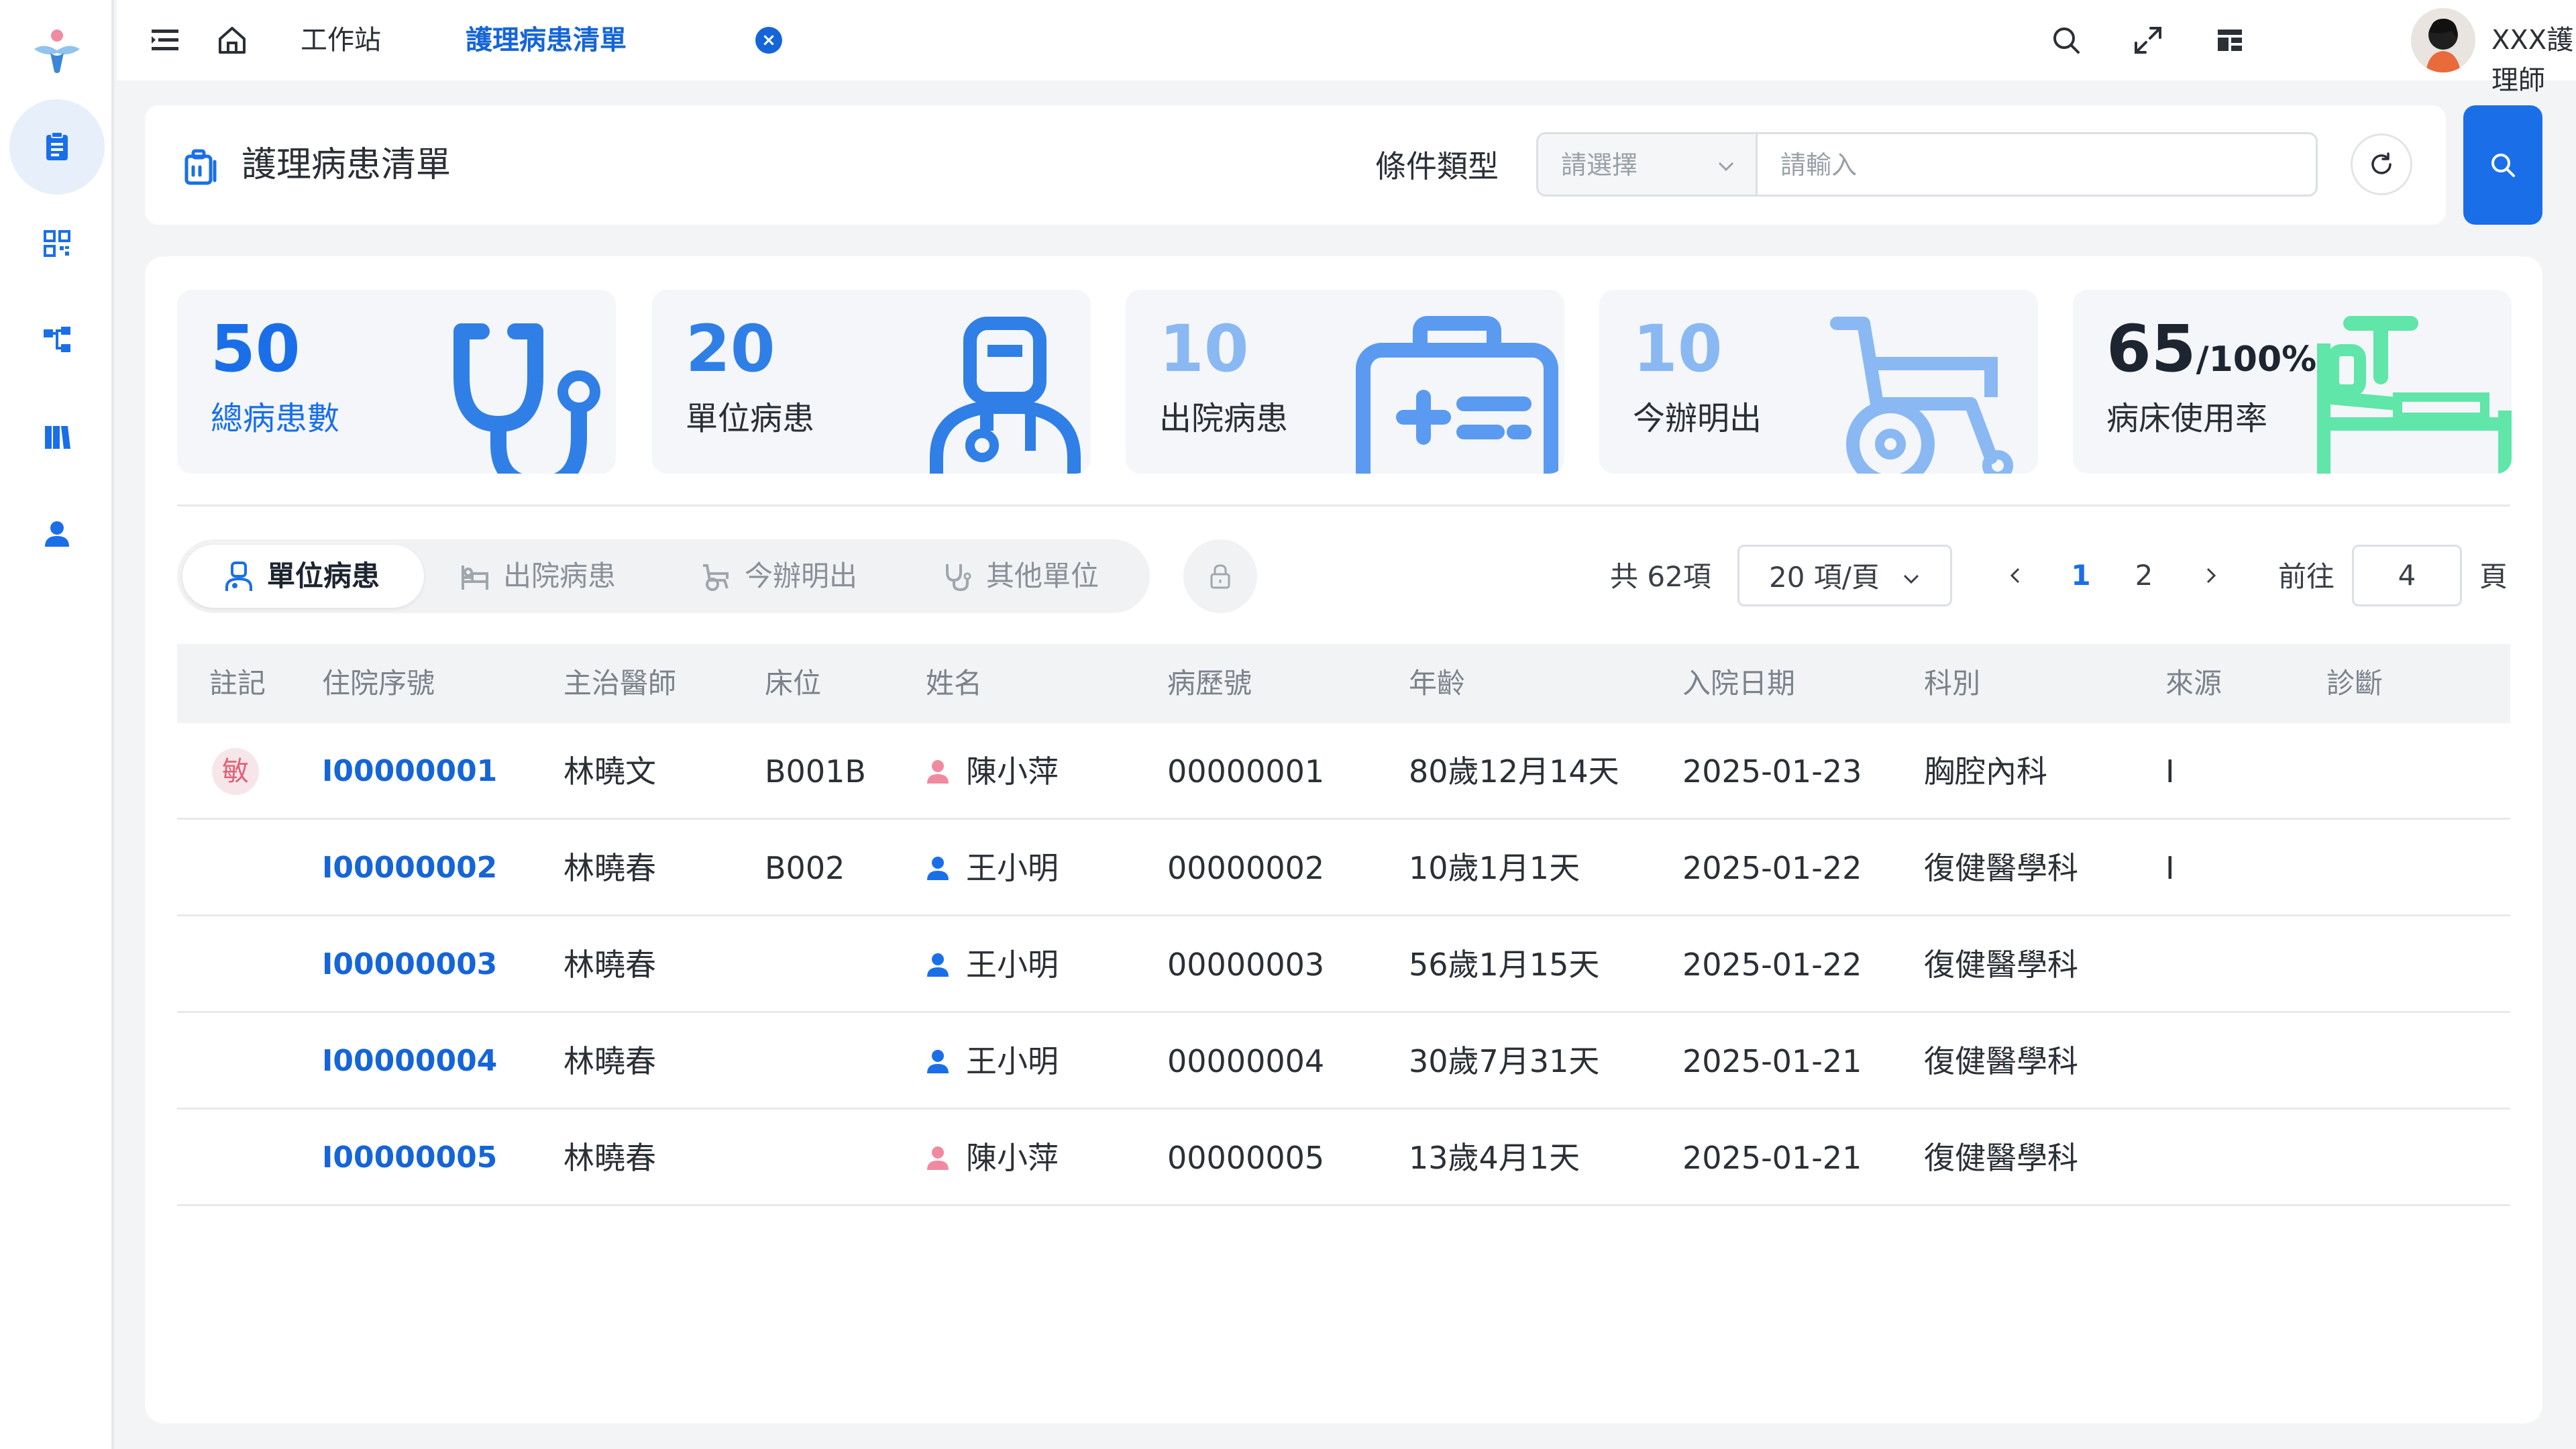 This screenshot has width=2576, height=1449. Describe the element at coordinates (2443, 40) in the screenshot. I see `avatar` at that location.